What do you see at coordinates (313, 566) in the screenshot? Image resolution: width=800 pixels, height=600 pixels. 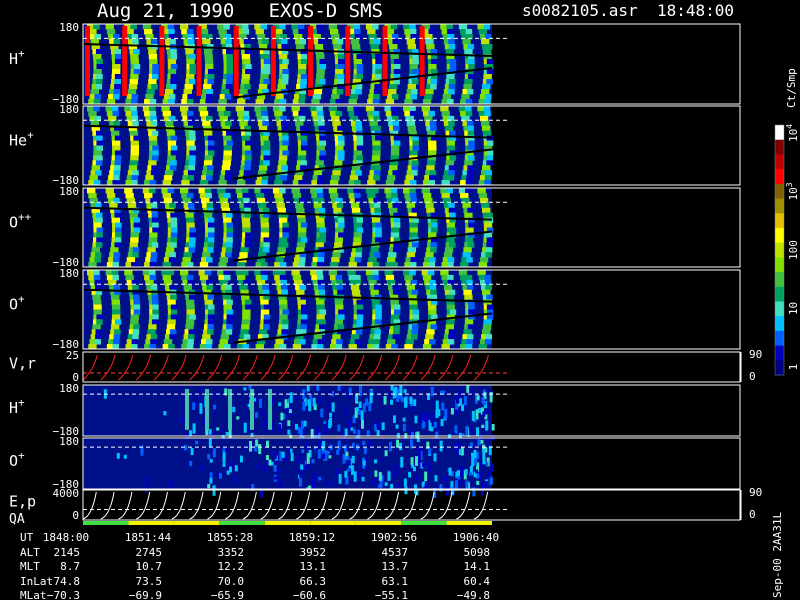 I see `ephemeris-cell: 13.1` at bounding box center [313, 566].